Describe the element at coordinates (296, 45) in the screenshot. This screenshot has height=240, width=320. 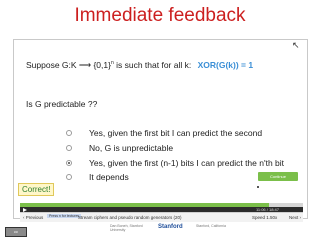
I see `cursor-icon: ↖` at that location.